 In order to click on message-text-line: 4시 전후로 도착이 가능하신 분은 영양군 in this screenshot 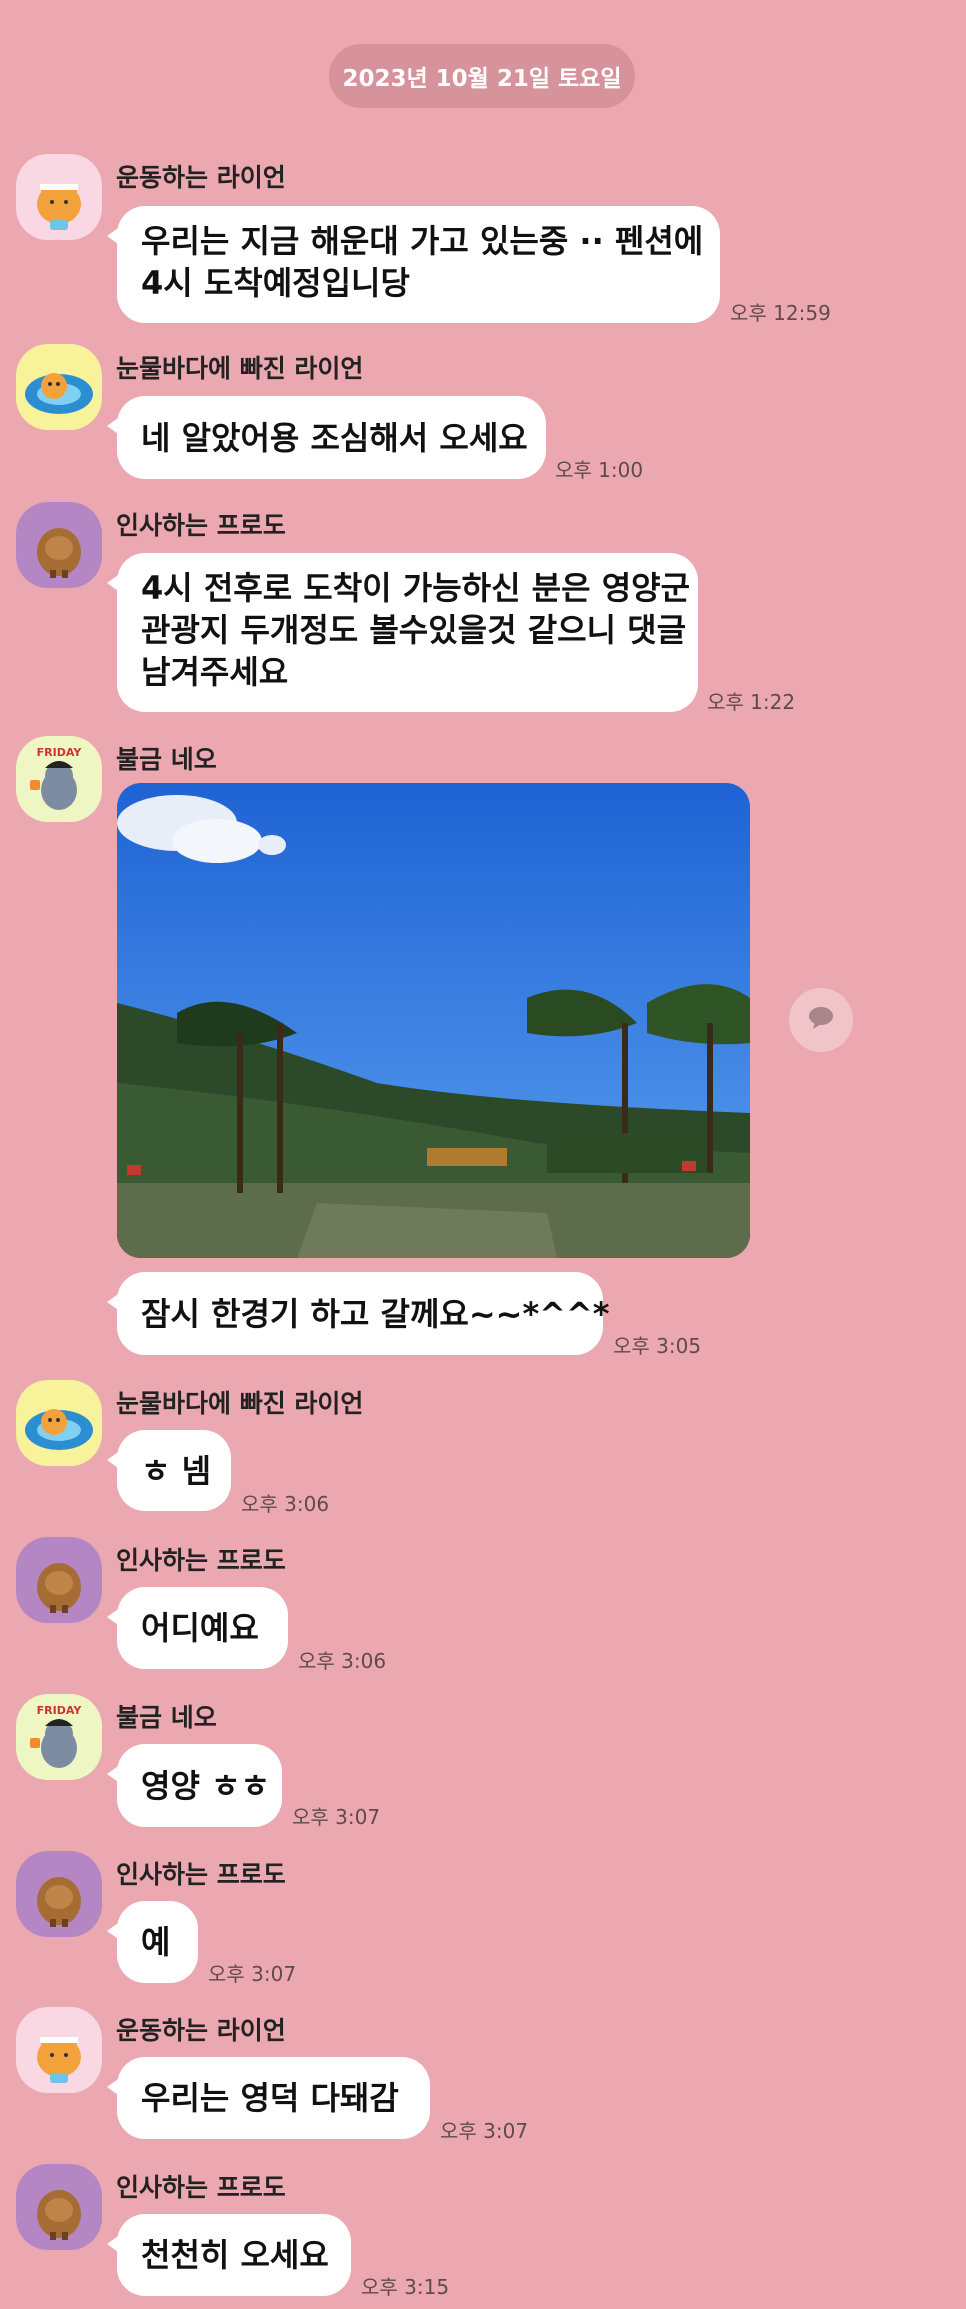, I will do `click(416, 588)`.